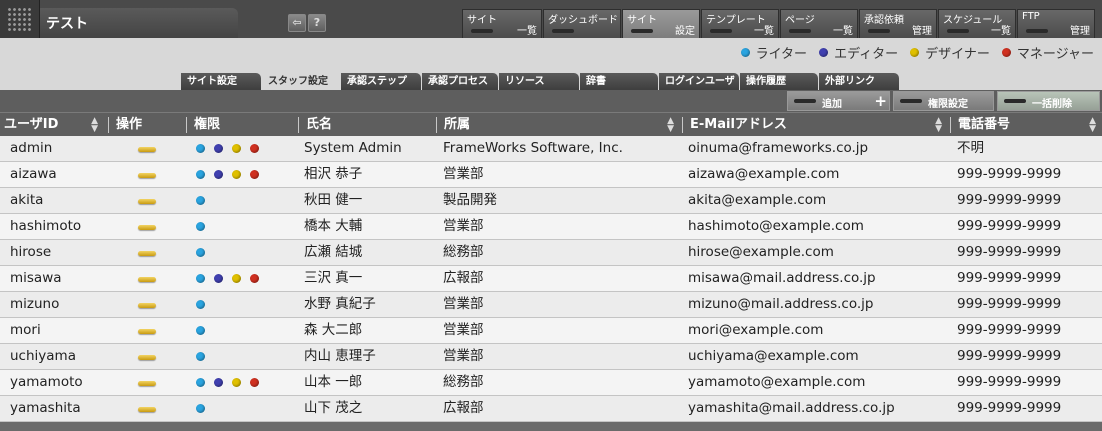 This screenshot has height=431, width=1102. I want to click on permission-settings-button: 権限設定, so click(943, 101).